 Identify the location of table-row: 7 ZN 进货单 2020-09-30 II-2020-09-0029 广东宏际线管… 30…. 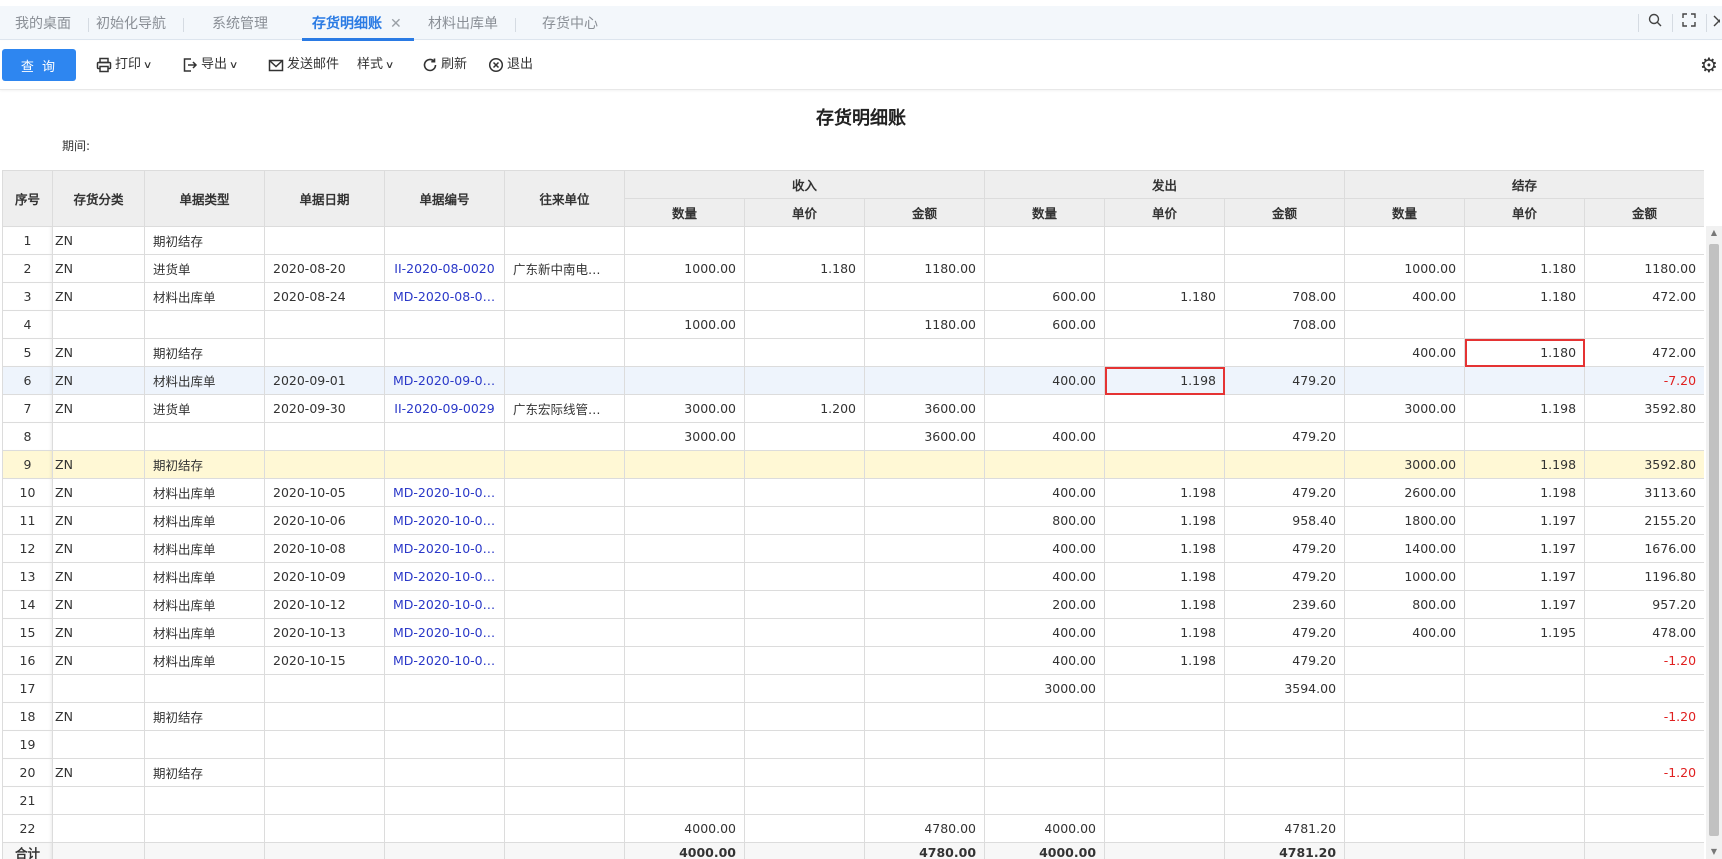
(853, 408).